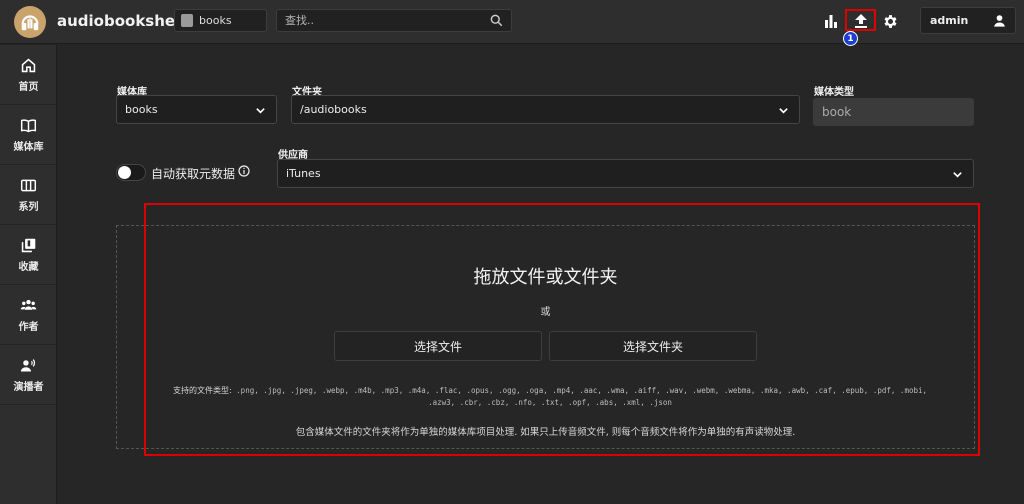 This screenshot has width=1024, height=504. What do you see at coordinates (122, 21) in the screenshot?
I see `app-title: audiobookshelf` at bounding box center [122, 21].